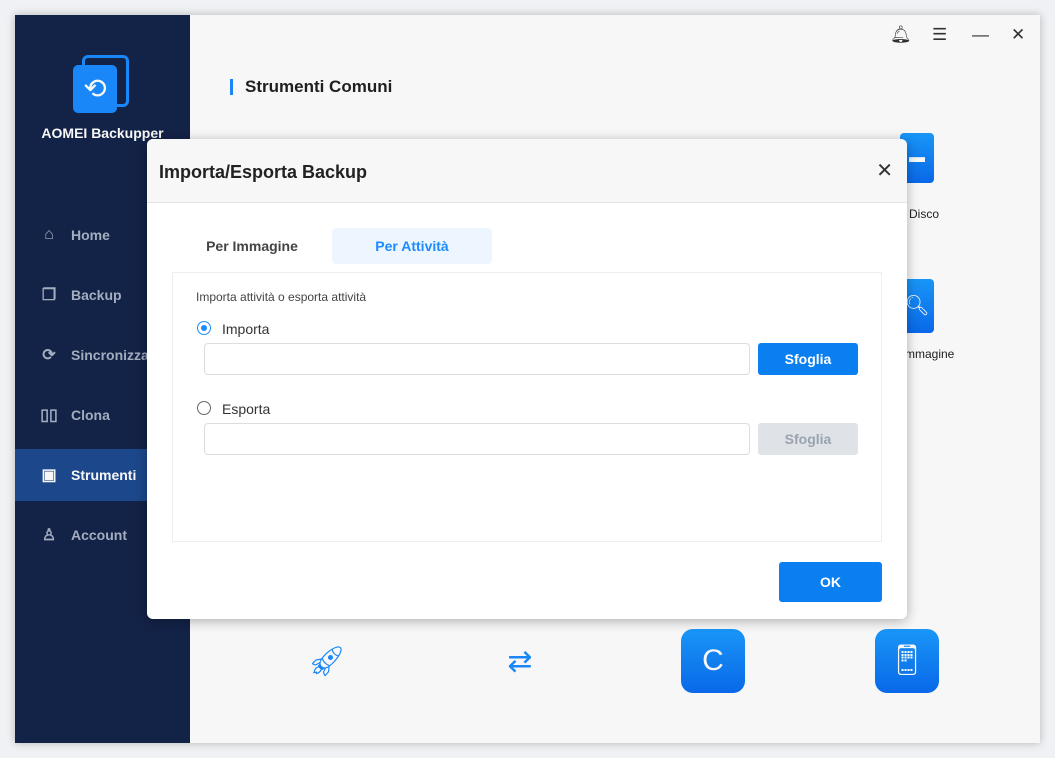  What do you see at coordinates (204, 408) in the screenshot?
I see `export-radio` at bounding box center [204, 408].